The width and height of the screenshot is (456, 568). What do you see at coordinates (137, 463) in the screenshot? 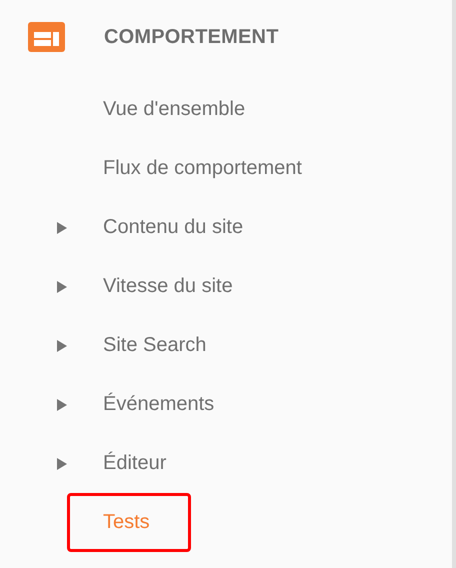
I see `menu-item: Éditeur` at bounding box center [137, 463].